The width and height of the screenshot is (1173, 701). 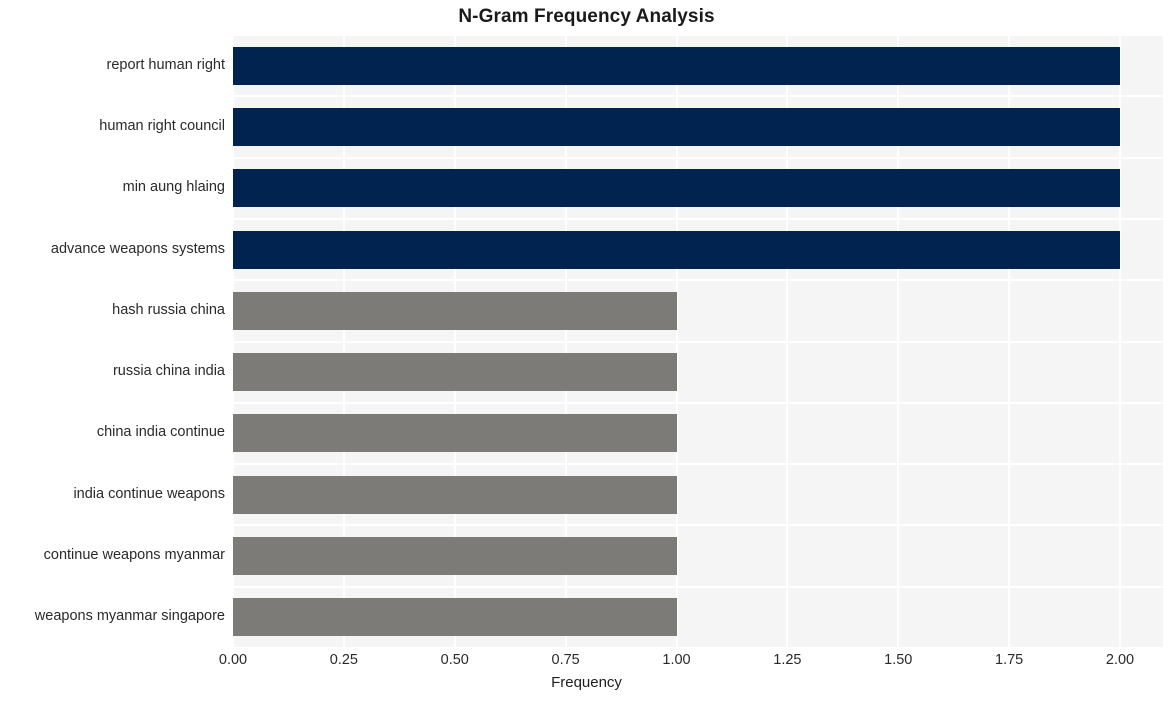 I want to click on y-tick-label: advance weapons systems, so click(x=137, y=248).